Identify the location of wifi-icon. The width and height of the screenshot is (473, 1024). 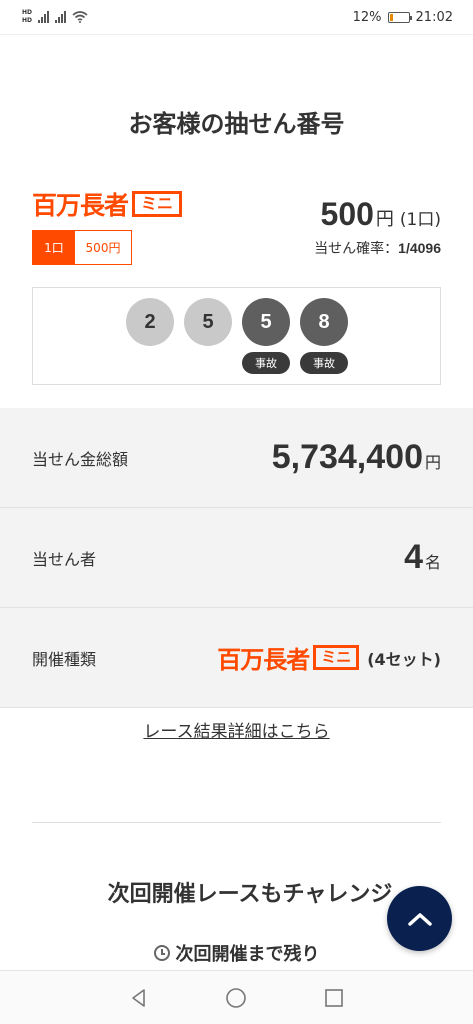
(80, 17).